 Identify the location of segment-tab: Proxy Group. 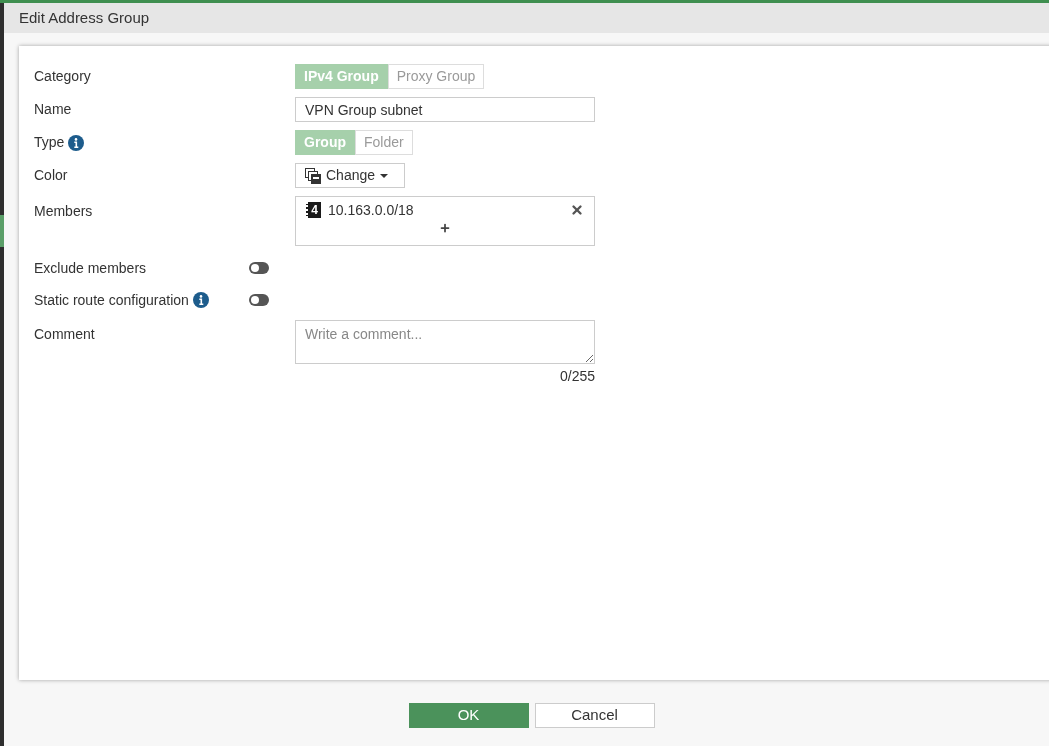
(436, 76).